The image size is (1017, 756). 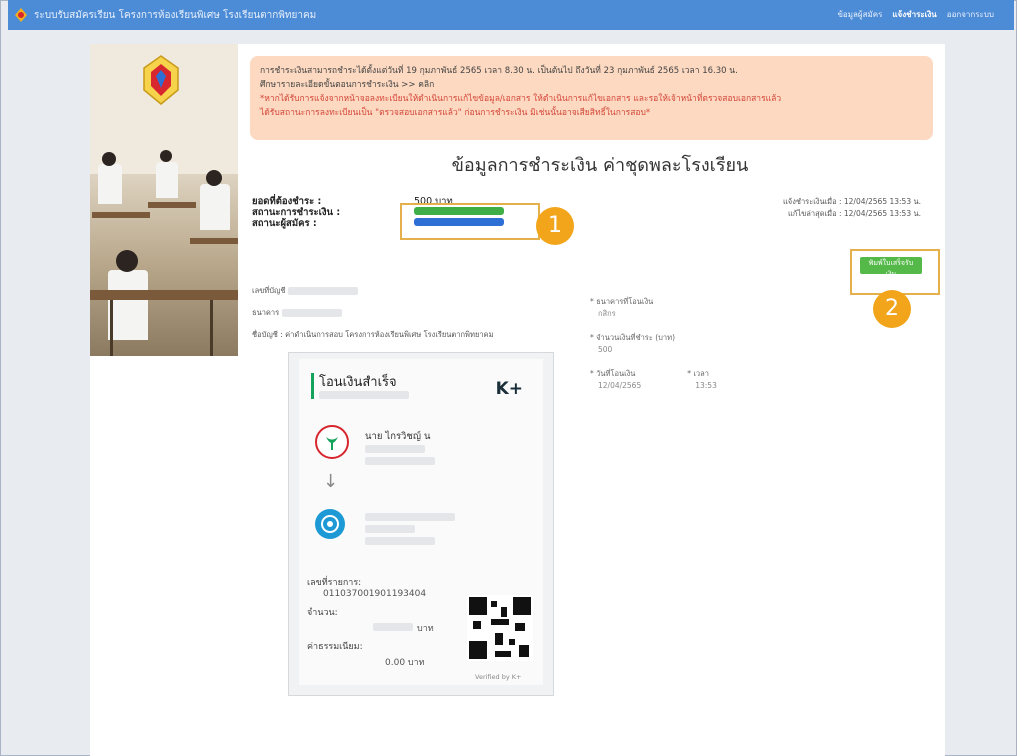 What do you see at coordinates (851, 201) in the screenshot?
I see `notified-date: แจ้งชำระเงินเมื่อ : 12/04/2565 13:53 น.` at bounding box center [851, 201].